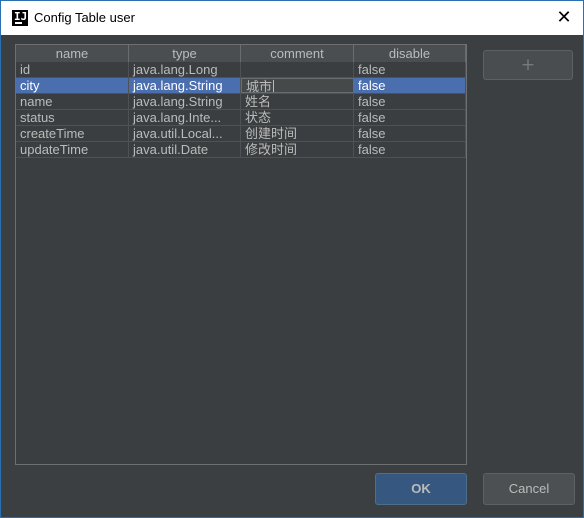  I want to click on table-header: name type comment disable, so click(241, 53).